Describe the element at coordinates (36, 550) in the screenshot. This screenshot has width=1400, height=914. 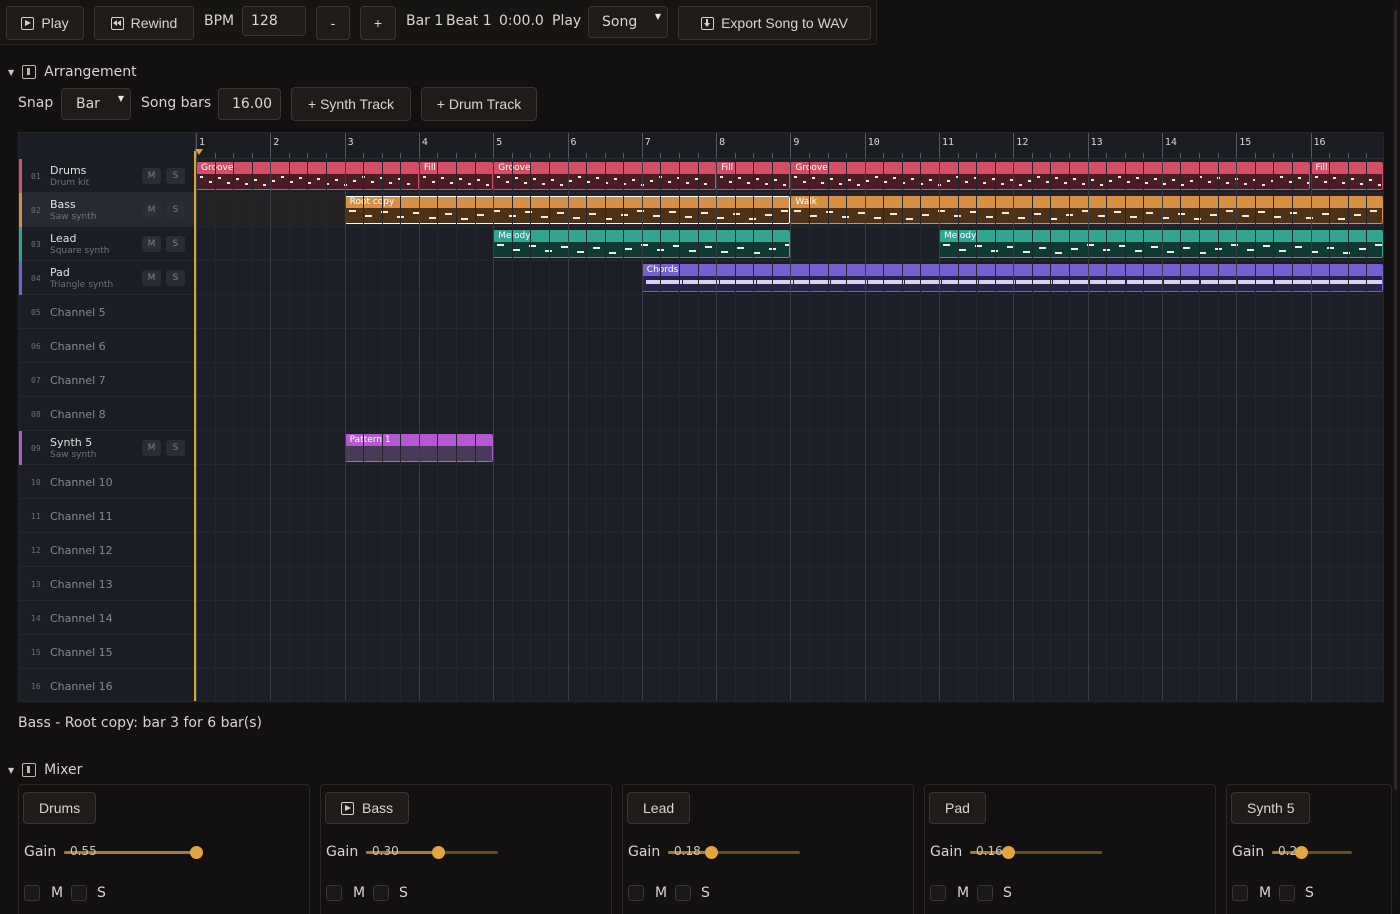
I see `track-number: 12` at that location.